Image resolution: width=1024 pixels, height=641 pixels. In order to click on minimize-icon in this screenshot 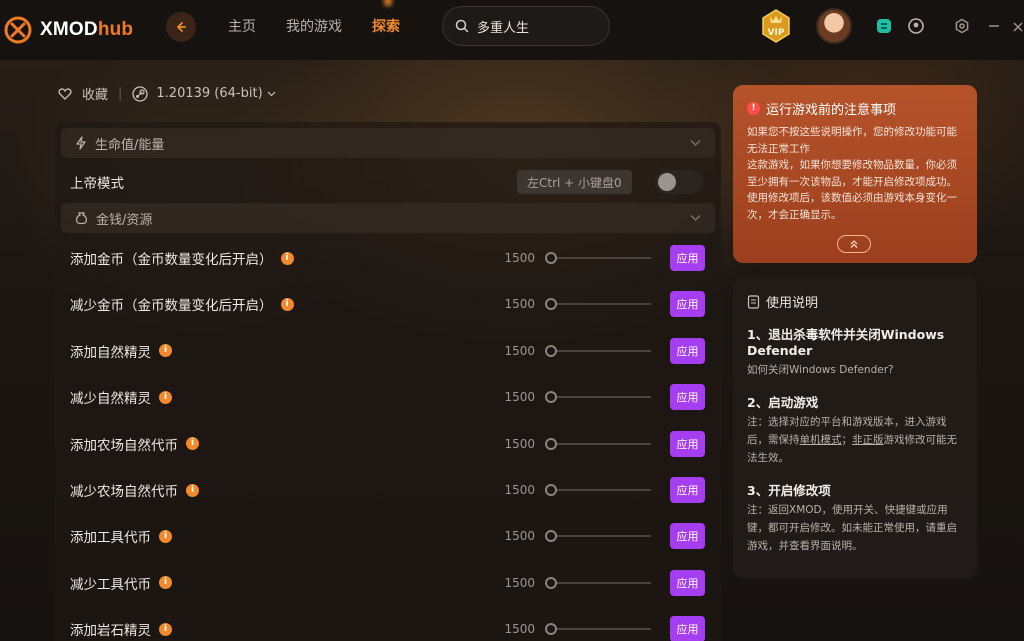, I will do `click(994, 26)`.